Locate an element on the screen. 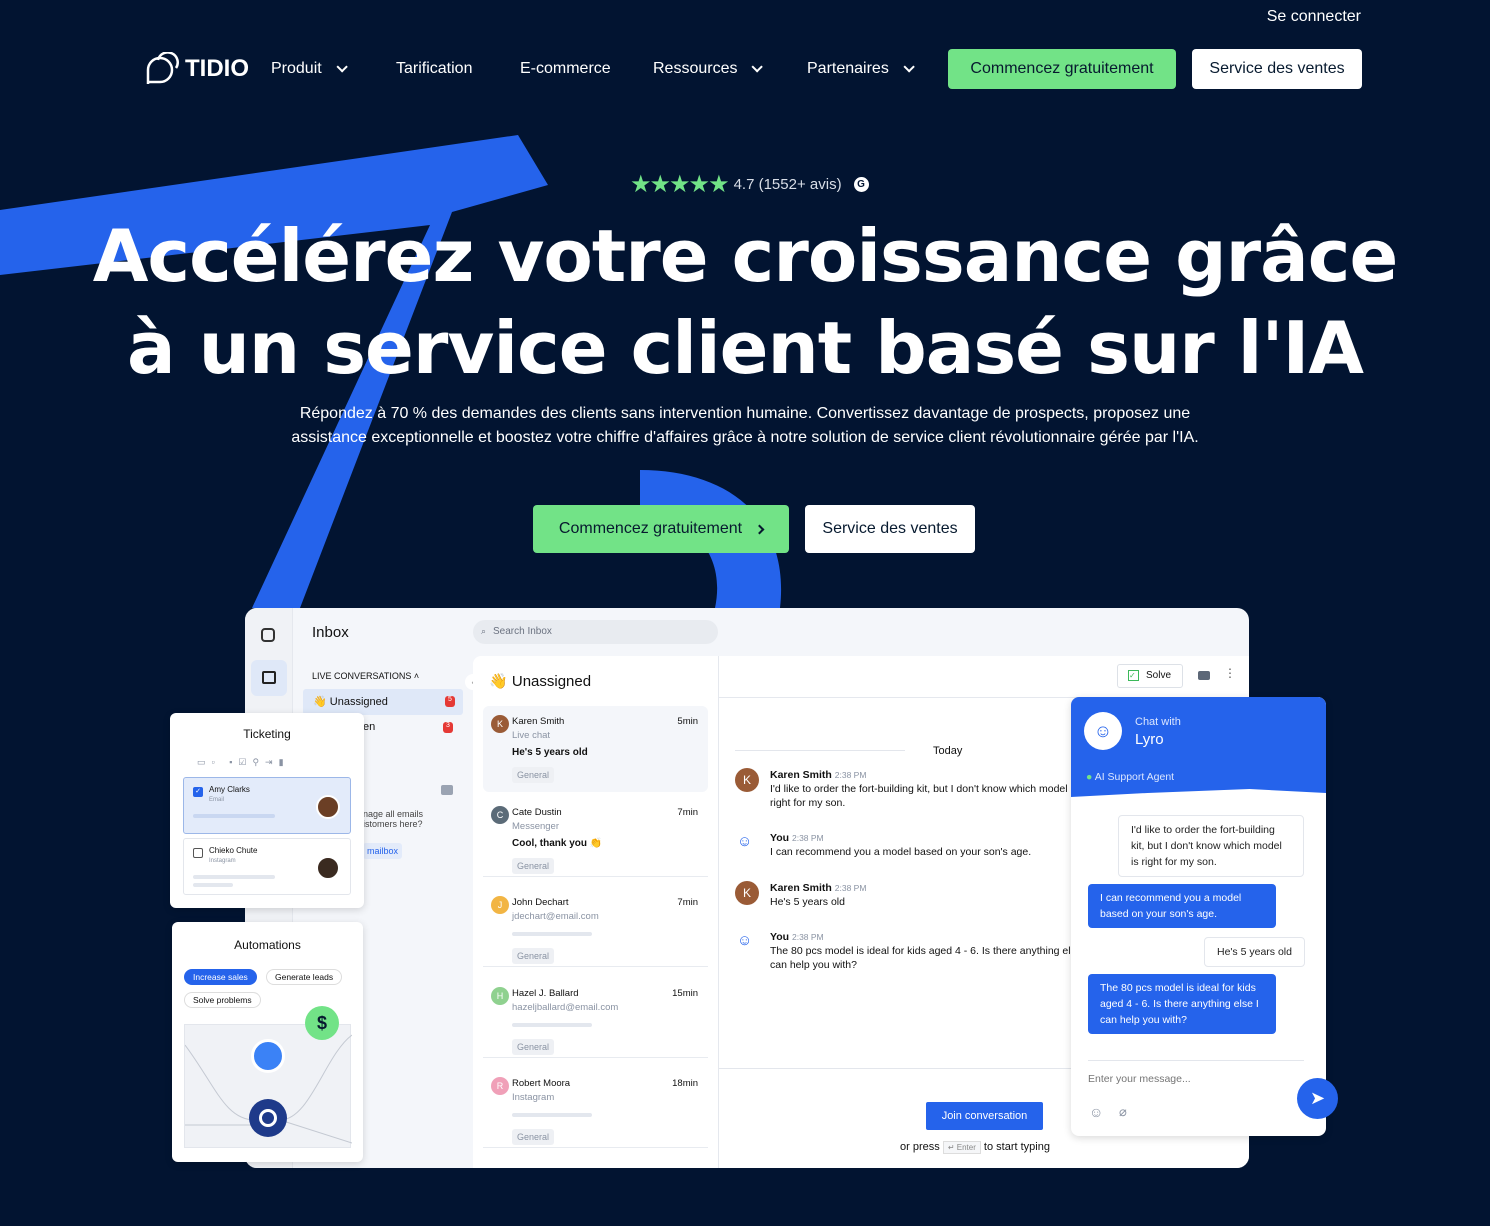 The width and height of the screenshot is (1490, 1226). day-divider: Today is located at coordinates (948, 751).